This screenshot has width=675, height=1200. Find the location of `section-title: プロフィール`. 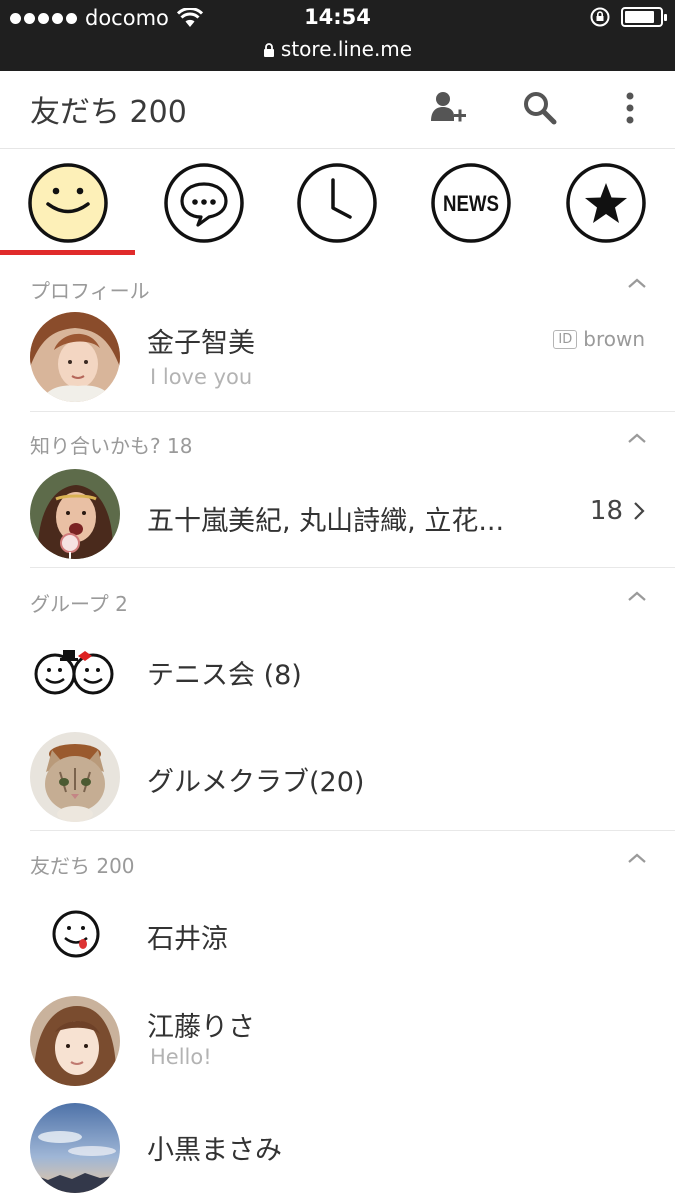

section-title: プロフィール is located at coordinates (90, 291).